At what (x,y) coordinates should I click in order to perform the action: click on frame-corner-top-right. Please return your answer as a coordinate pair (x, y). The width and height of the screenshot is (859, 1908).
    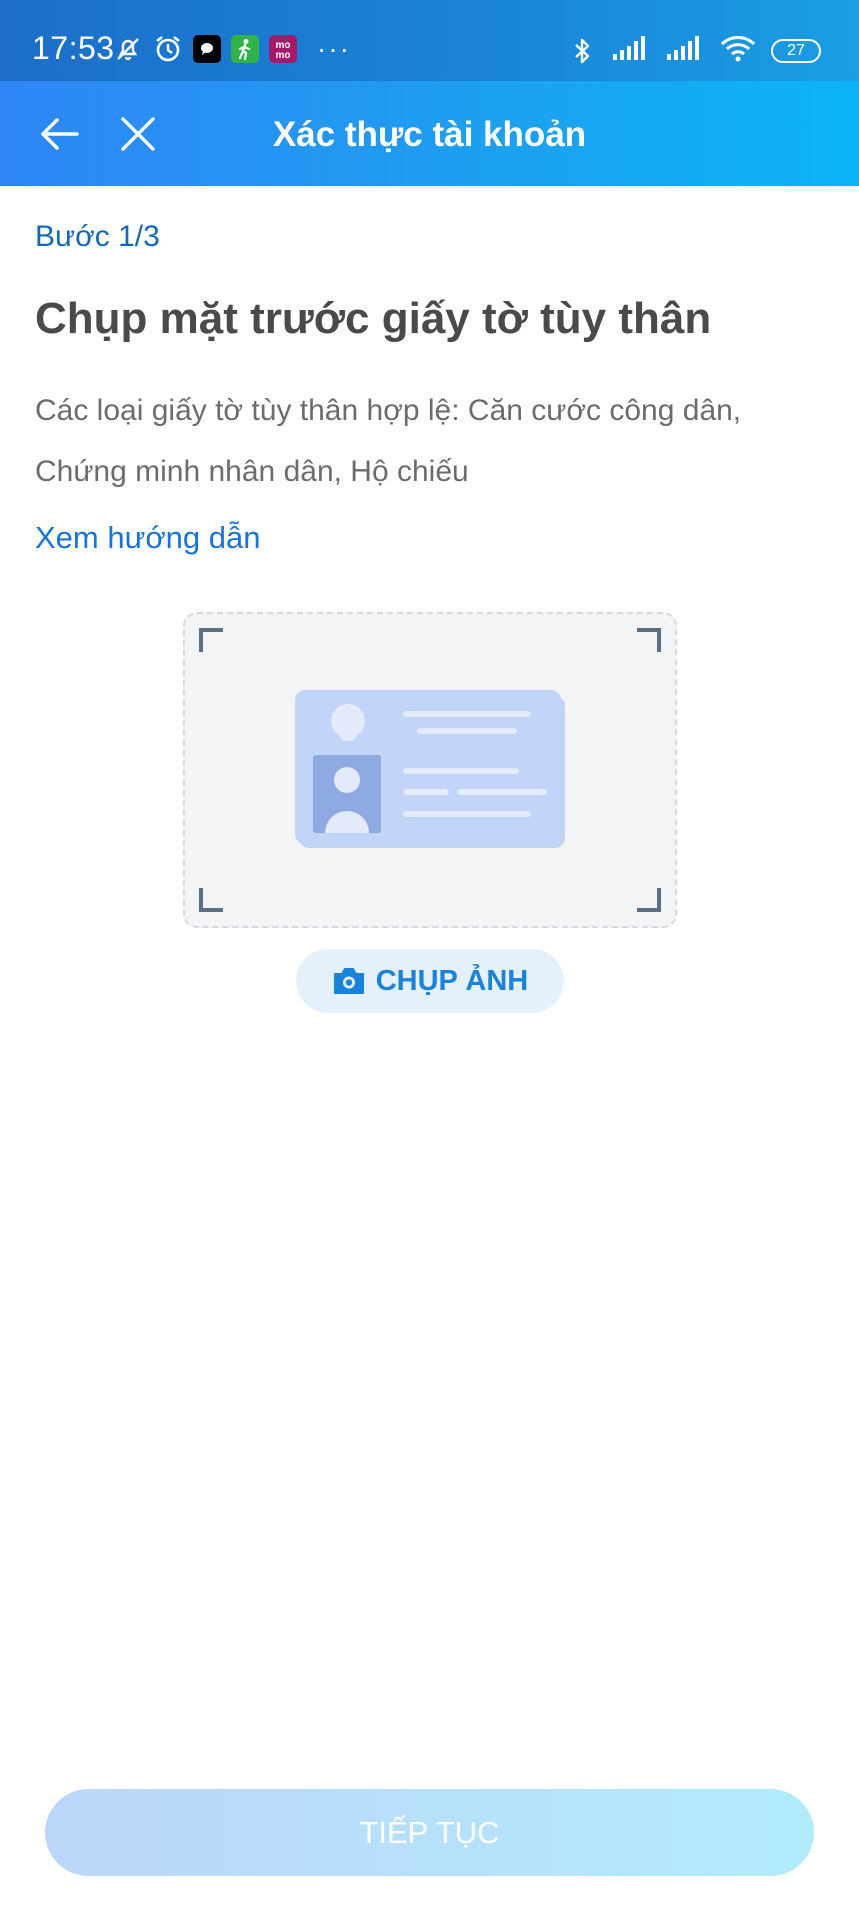
    Looking at the image, I should click on (649, 640).